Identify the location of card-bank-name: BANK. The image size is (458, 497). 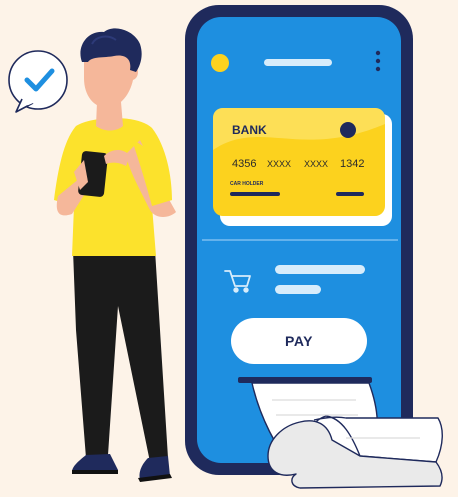
(249, 130).